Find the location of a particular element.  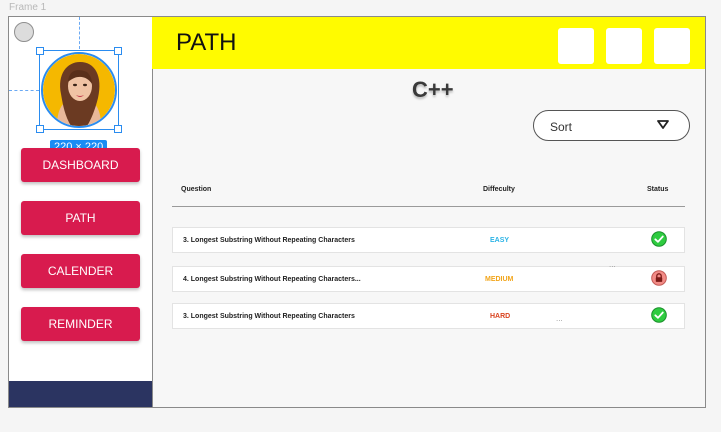

circle-icon is located at coordinates (24, 32).